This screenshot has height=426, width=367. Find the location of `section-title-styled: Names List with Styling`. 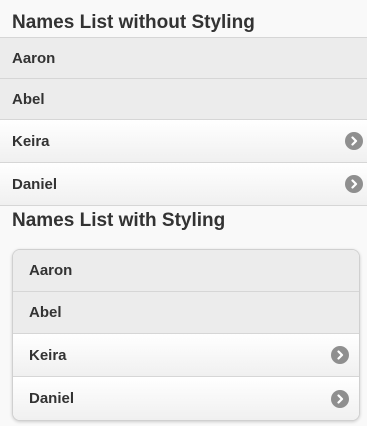

section-title-styled: Names List with Styling is located at coordinates (119, 220).